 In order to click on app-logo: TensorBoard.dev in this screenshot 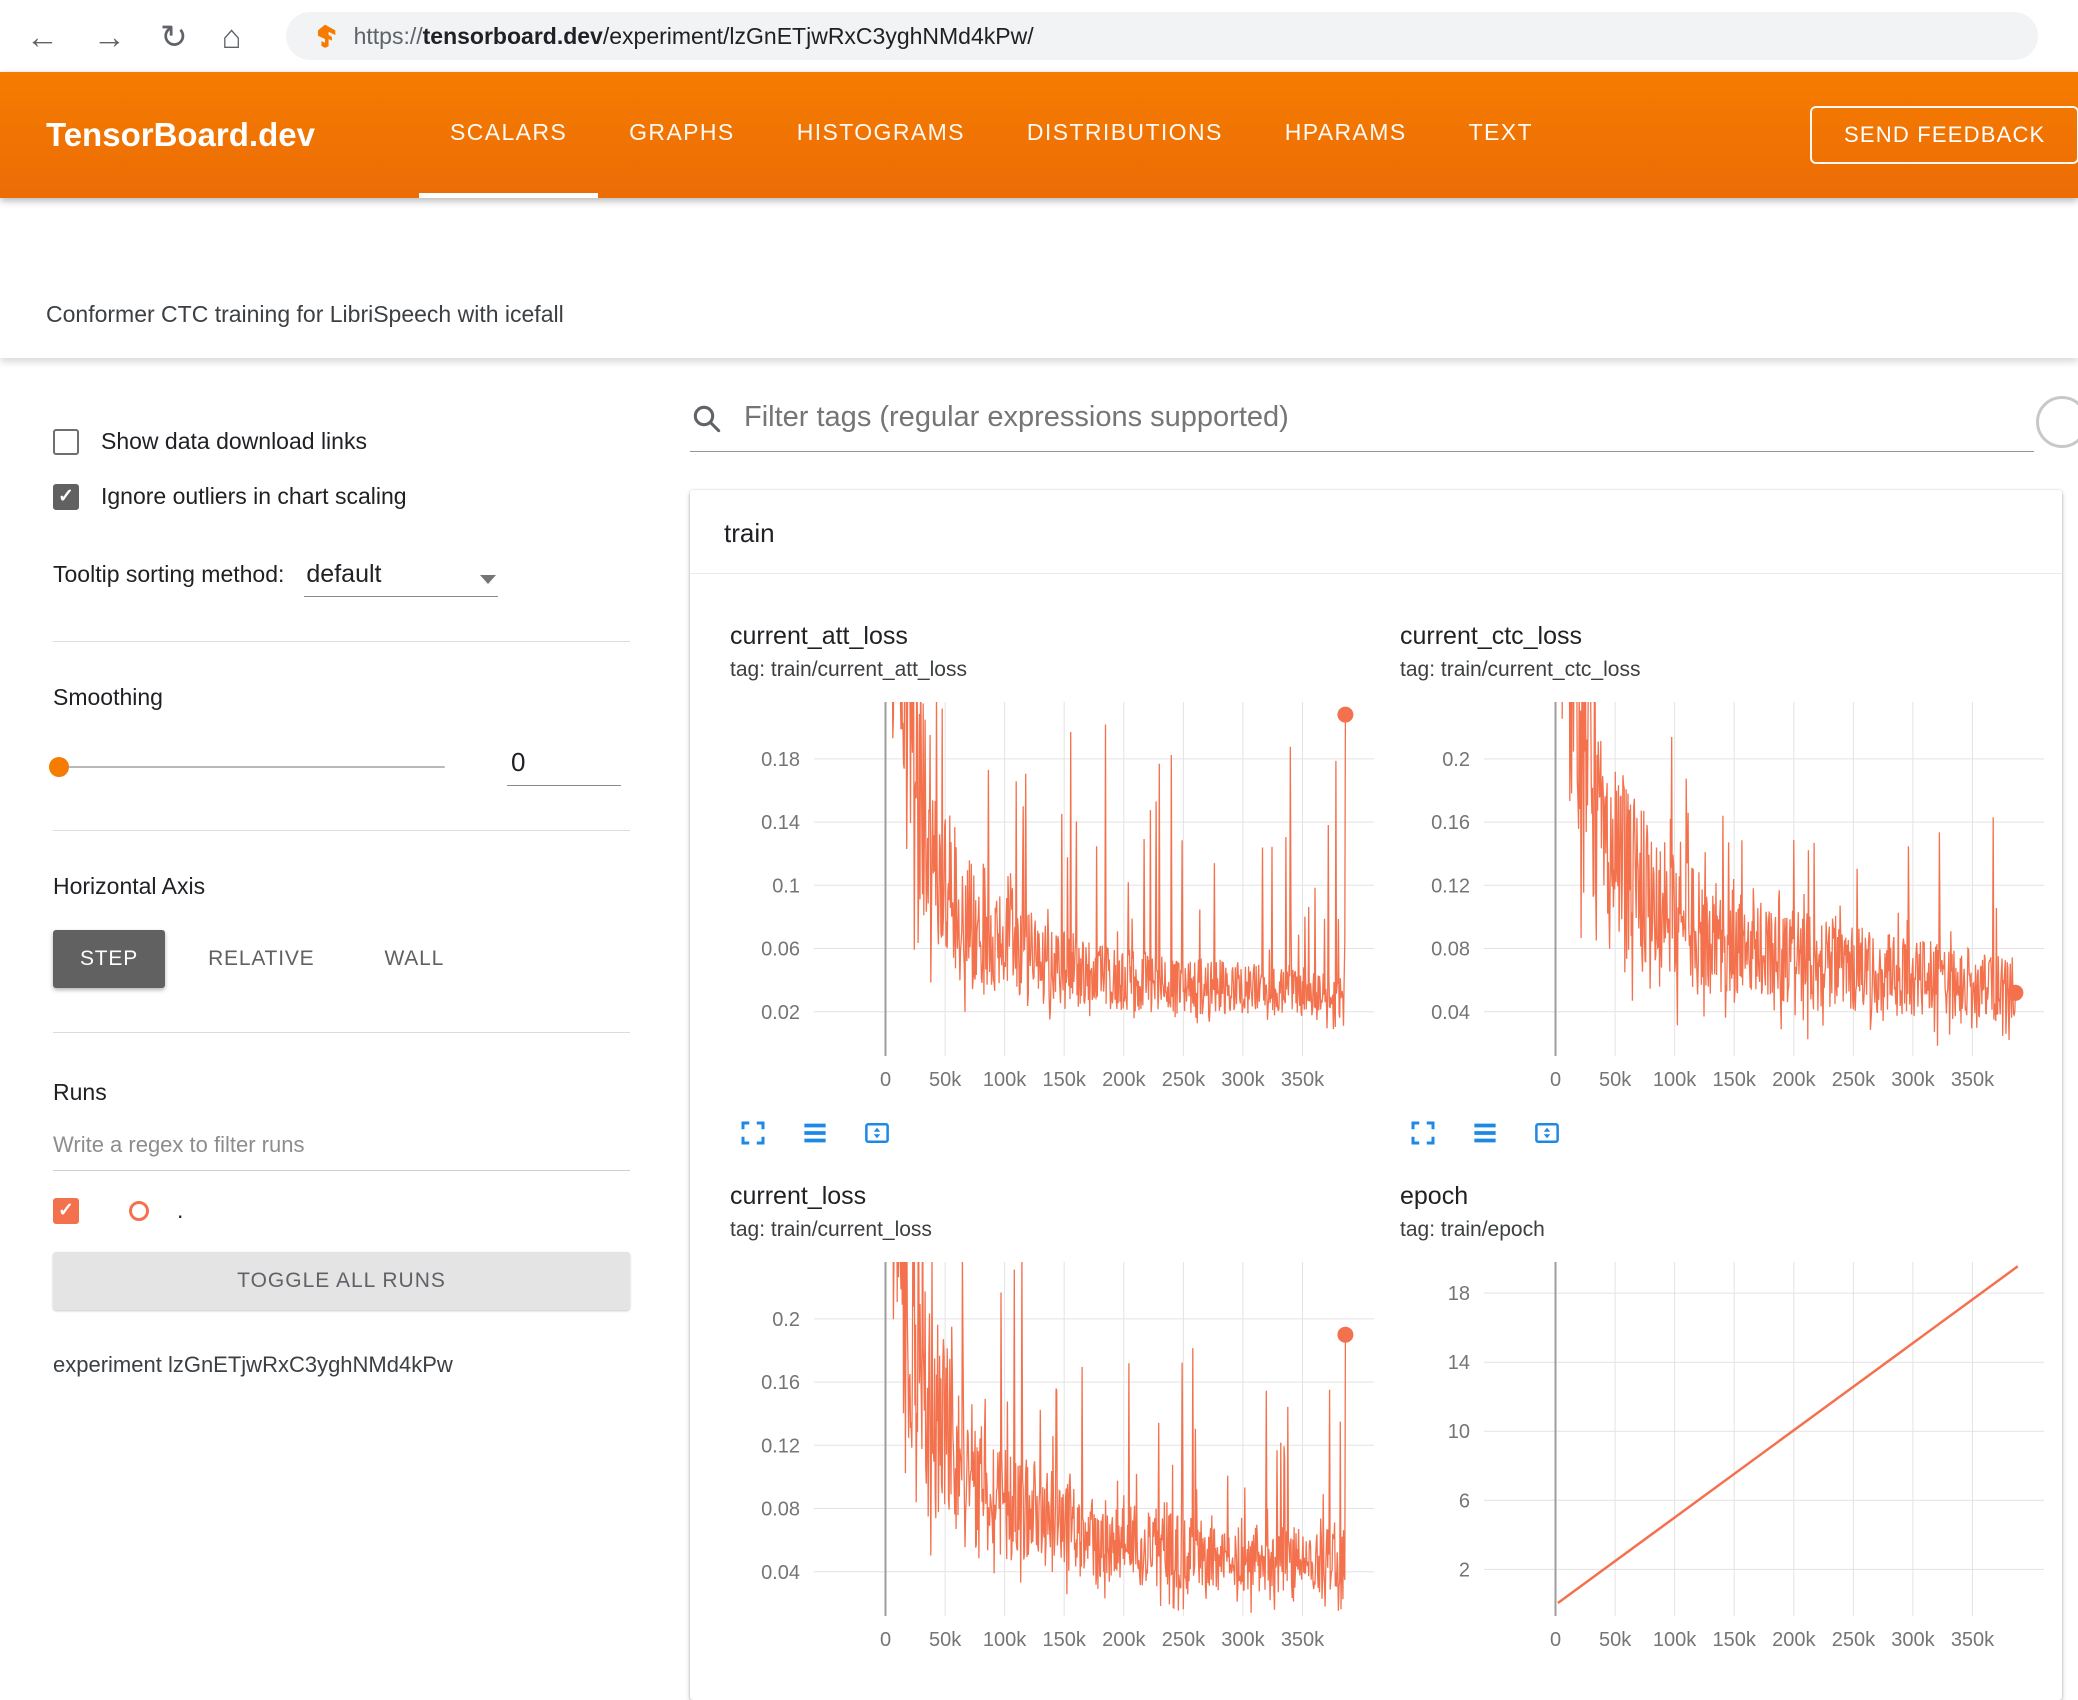, I will do `click(180, 135)`.